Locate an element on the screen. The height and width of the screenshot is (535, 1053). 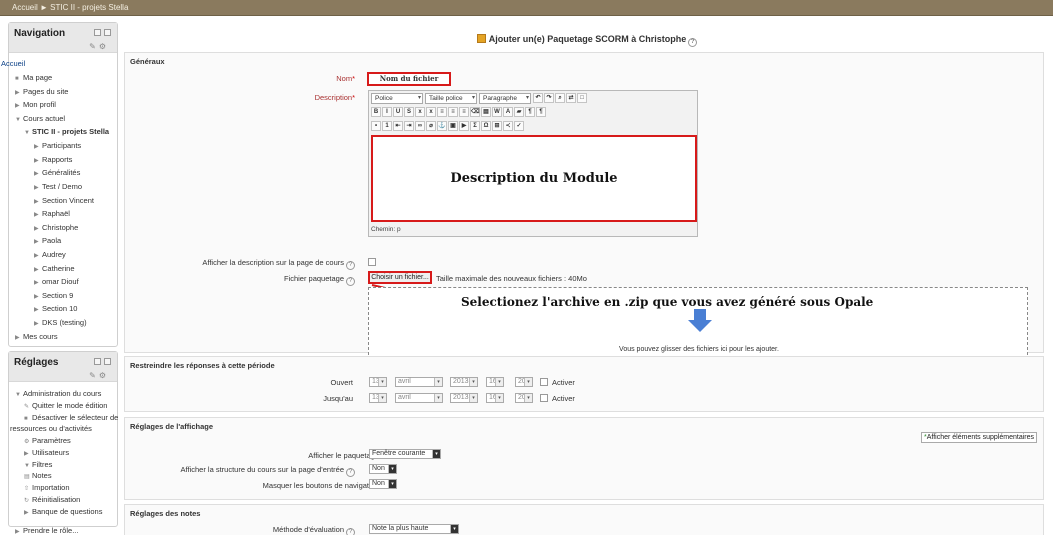
reglages-item-utilisateurs: ▶ Utilisateurs is located at coordinates (46, 452).